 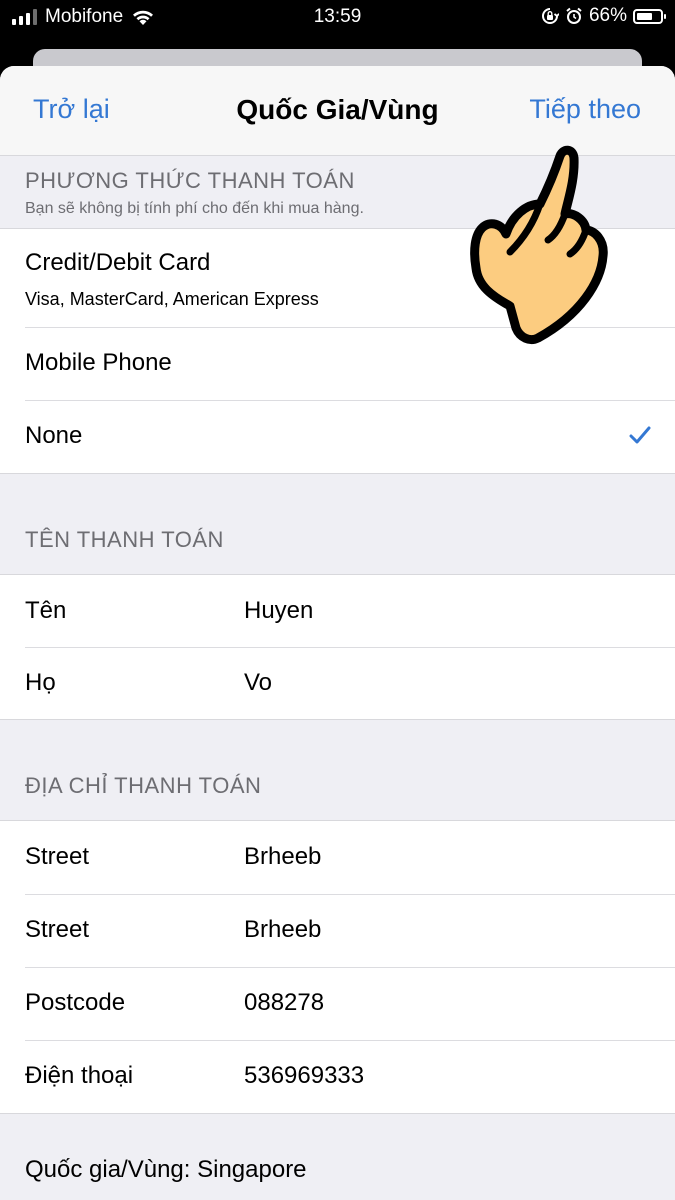 I want to click on battery-icon, so click(x=649, y=16).